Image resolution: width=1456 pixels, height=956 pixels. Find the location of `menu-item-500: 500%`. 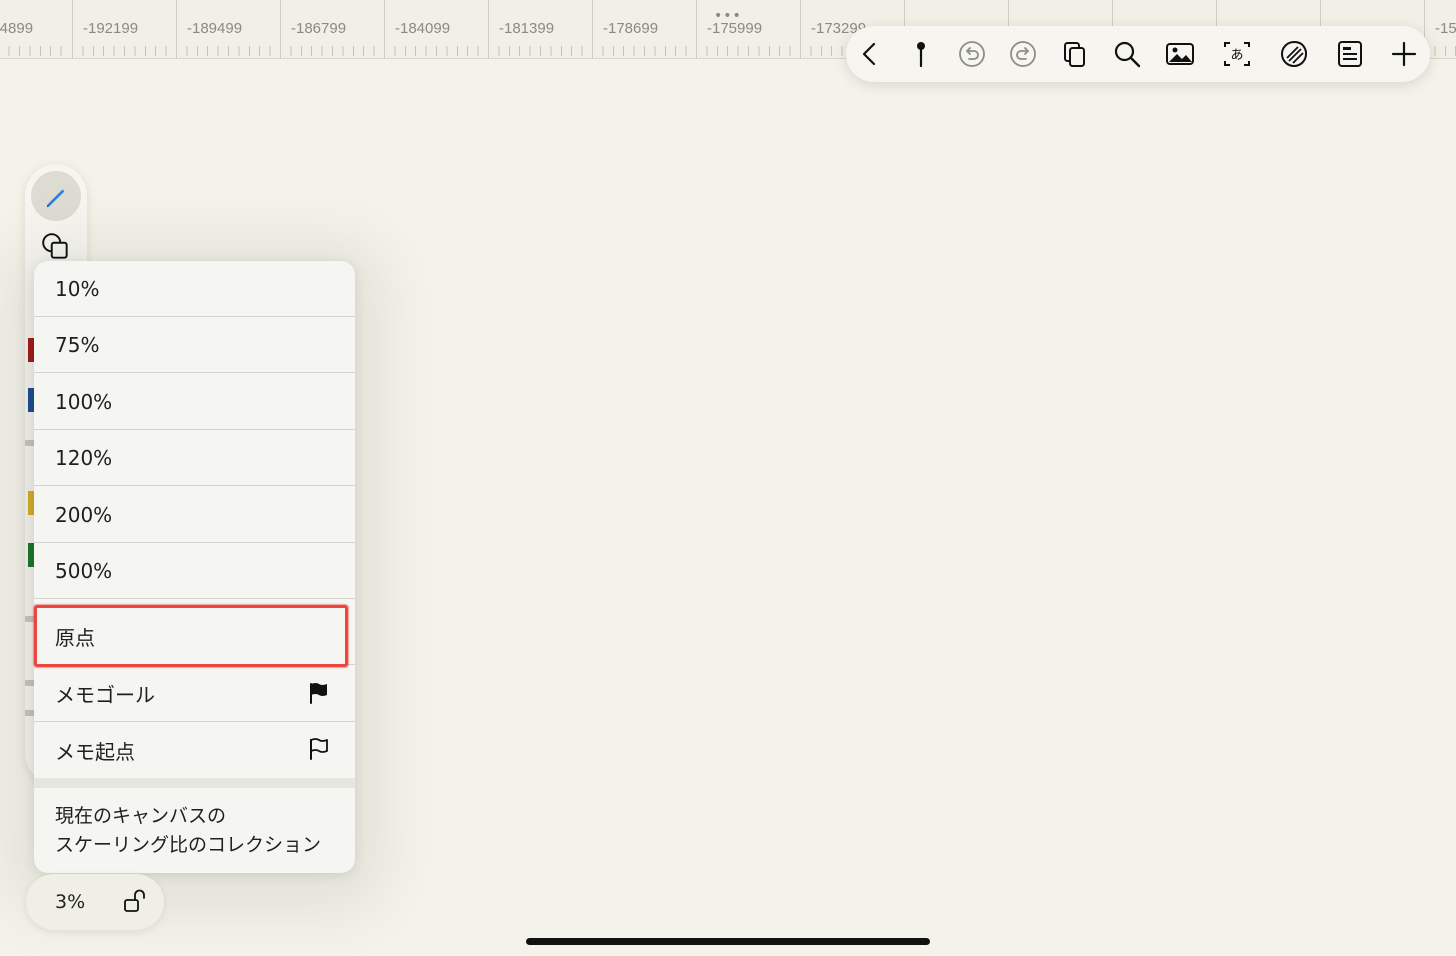

menu-item-500: 500% is located at coordinates (194, 571).